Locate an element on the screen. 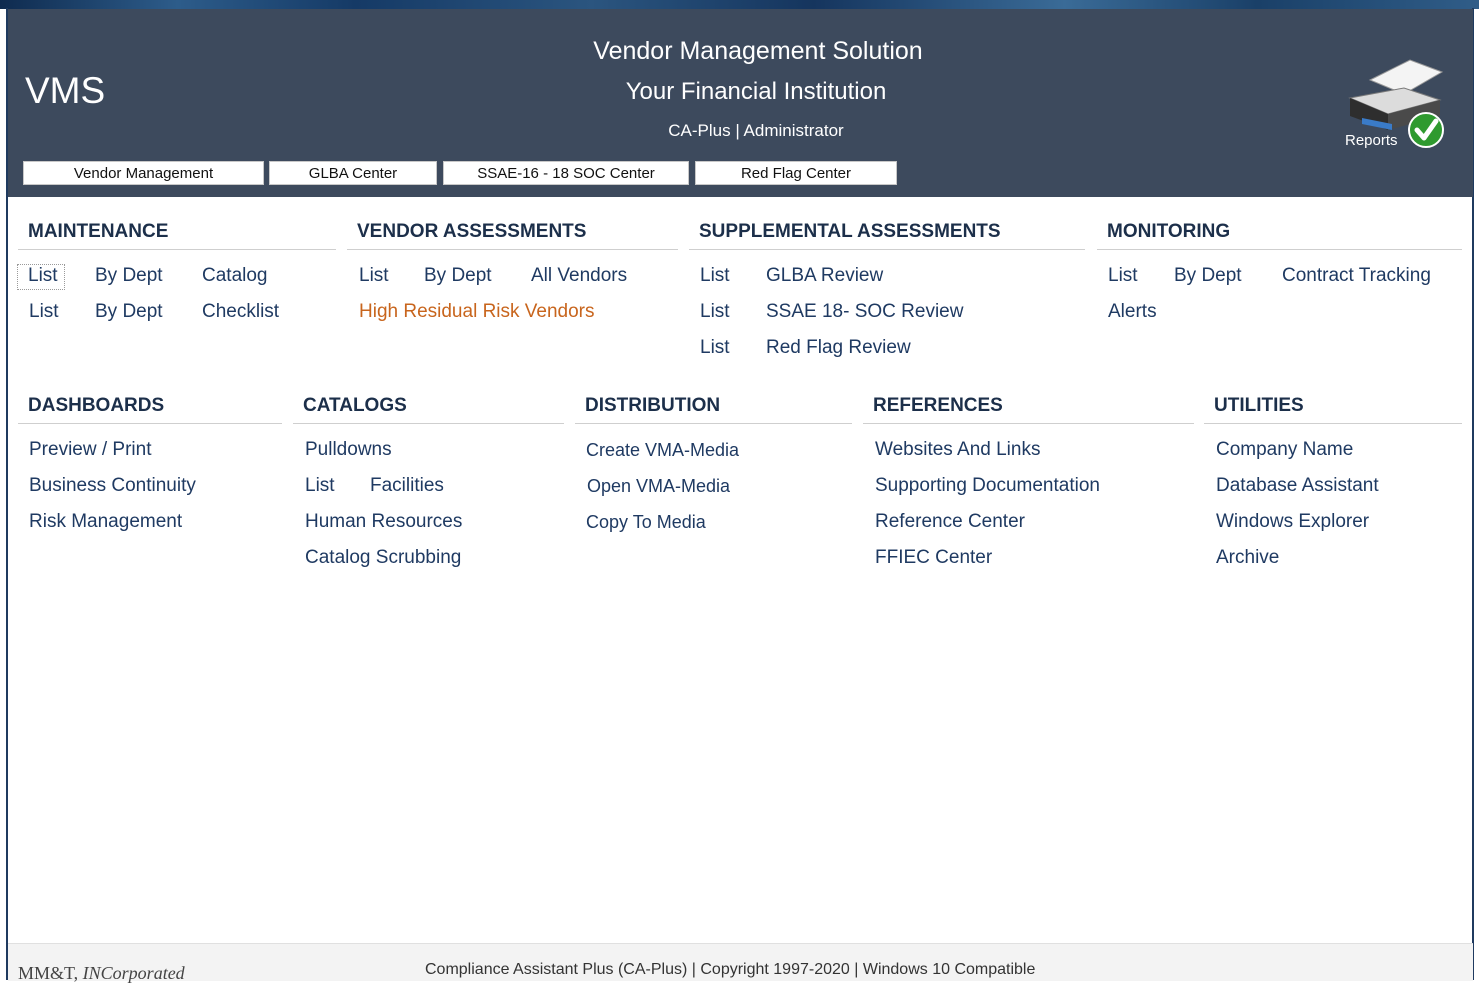 The width and height of the screenshot is (1479, 984). copy-to-media-link: Copy To Media is located at coordinates (646, 522).